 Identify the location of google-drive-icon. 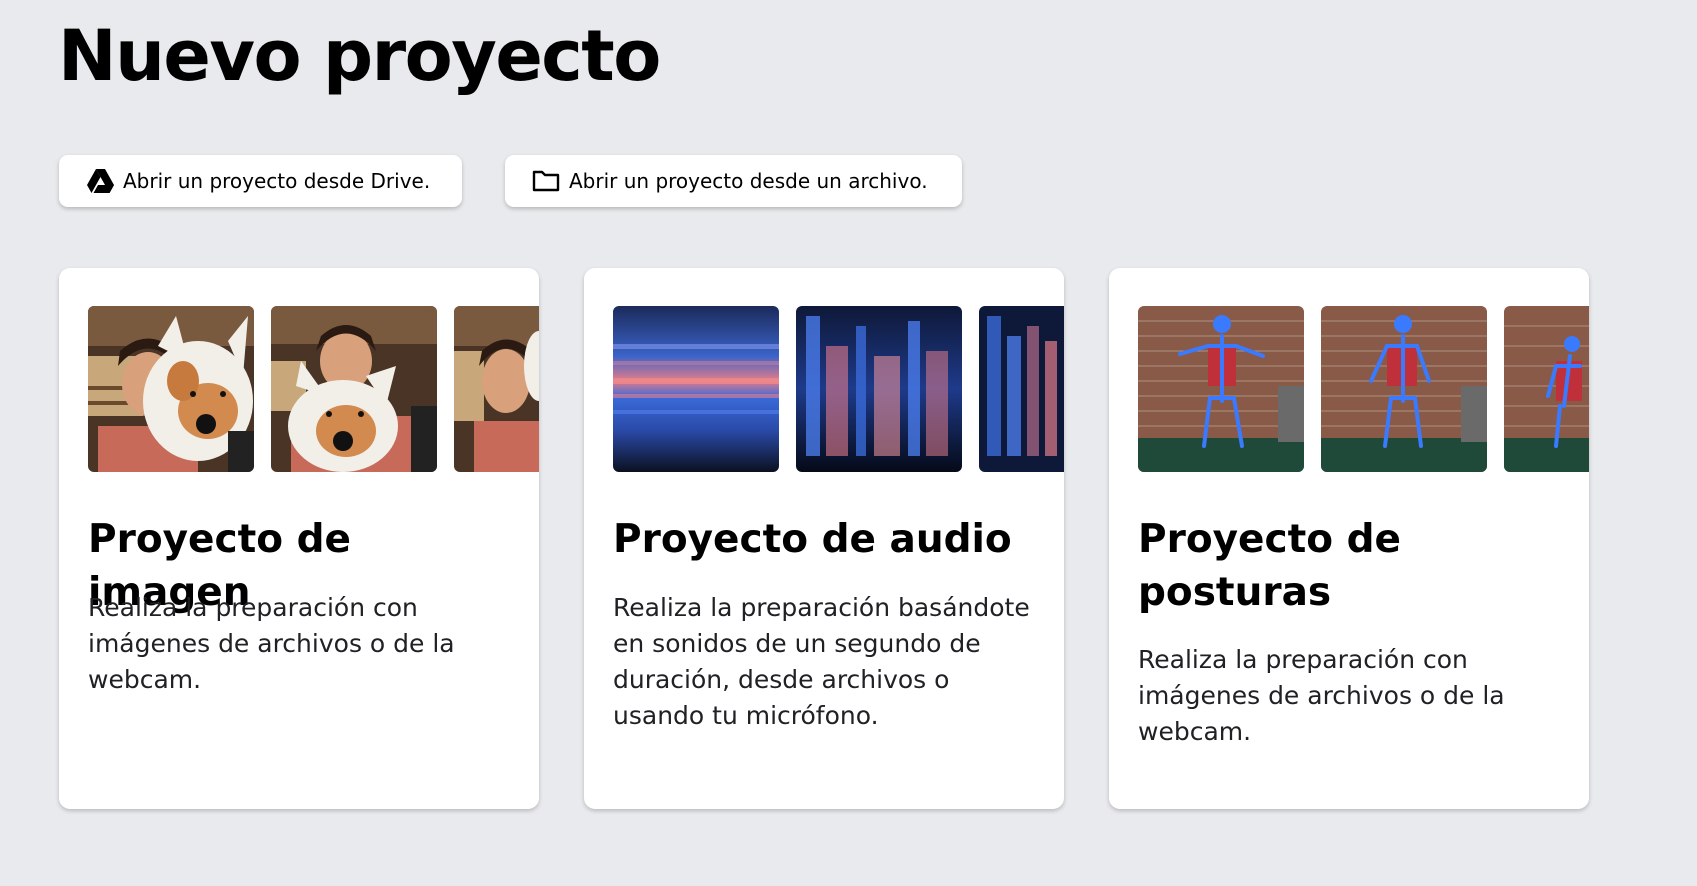
(100, 181).